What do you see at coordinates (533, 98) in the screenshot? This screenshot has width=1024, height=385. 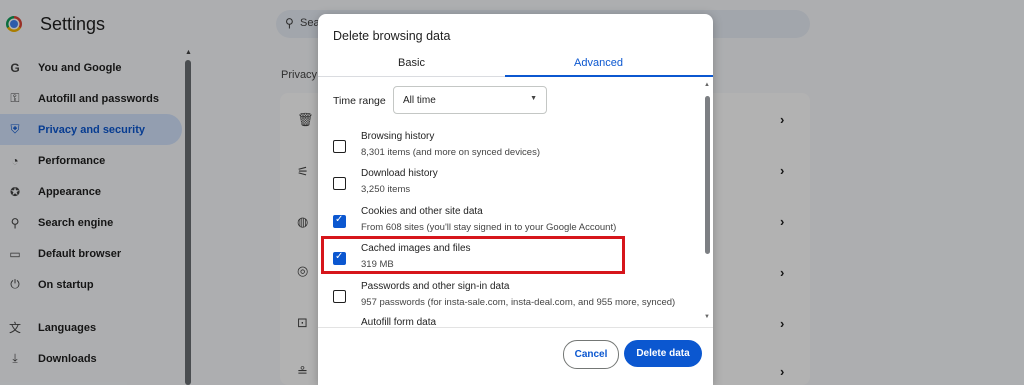 I see `dropdown-caret-icon: ▼` at bounding box center [533, 98].